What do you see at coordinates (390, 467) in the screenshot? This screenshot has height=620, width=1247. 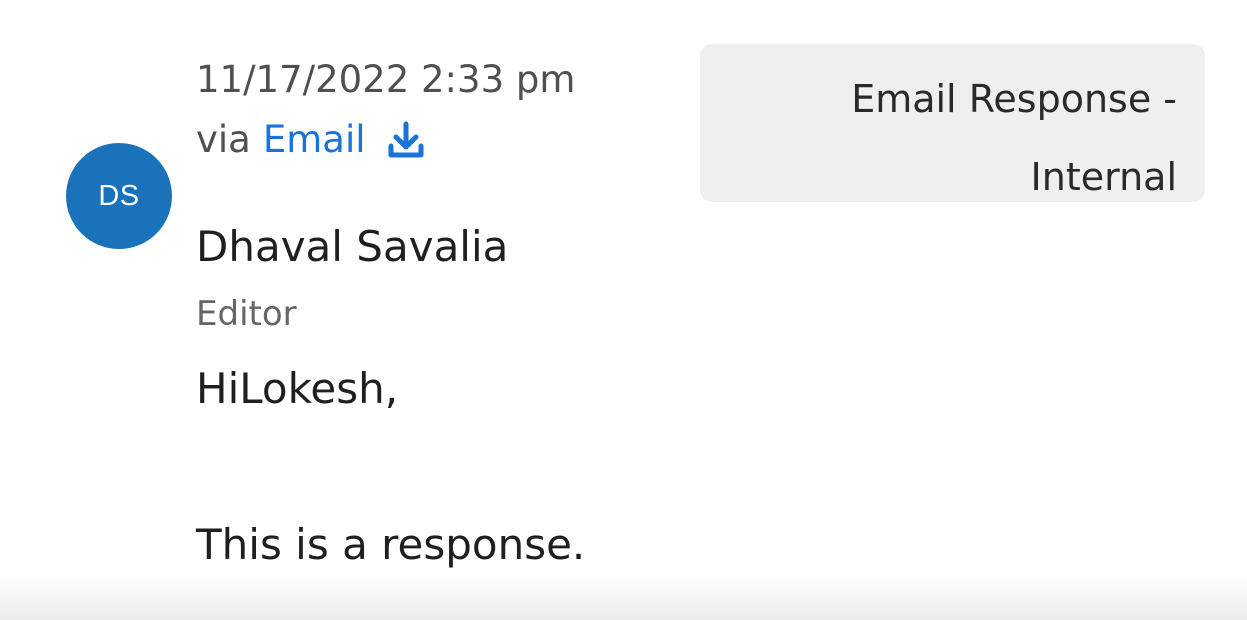 I see `message-body: HiLokesh, This is a response.` at bounding box center [390, 467].